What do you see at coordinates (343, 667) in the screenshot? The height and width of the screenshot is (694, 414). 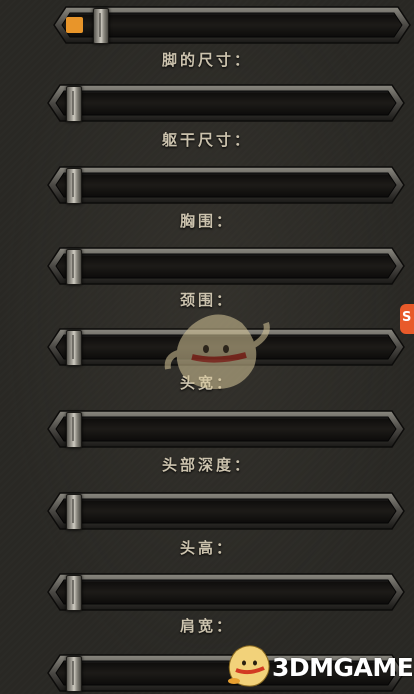 I see `logo-text: 3DMGAME` at bounding box center [343, 667].